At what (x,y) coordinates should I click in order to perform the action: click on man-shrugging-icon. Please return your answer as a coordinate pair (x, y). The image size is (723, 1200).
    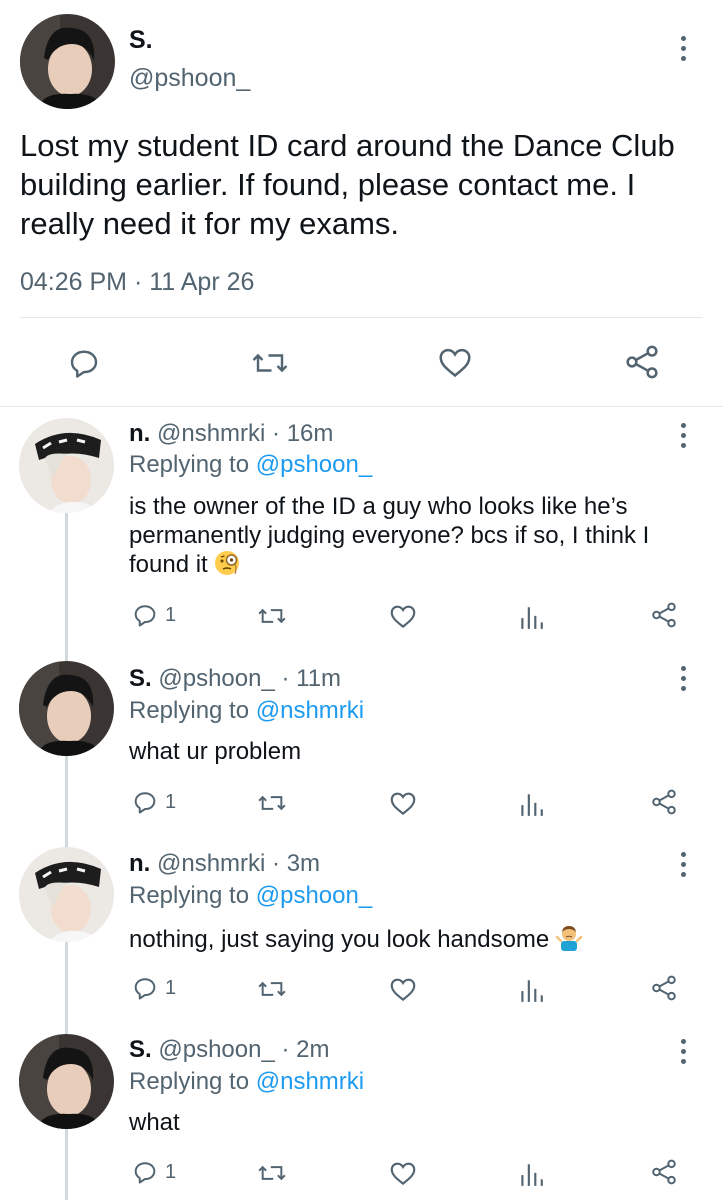
    Looking at the image, I should click on (569, 940).